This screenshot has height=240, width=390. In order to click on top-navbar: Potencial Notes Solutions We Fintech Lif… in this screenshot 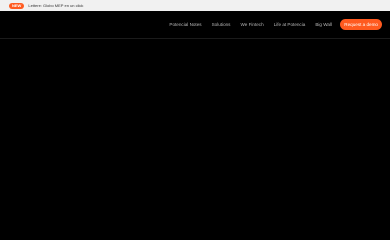, I will do `click(195, 25)`.